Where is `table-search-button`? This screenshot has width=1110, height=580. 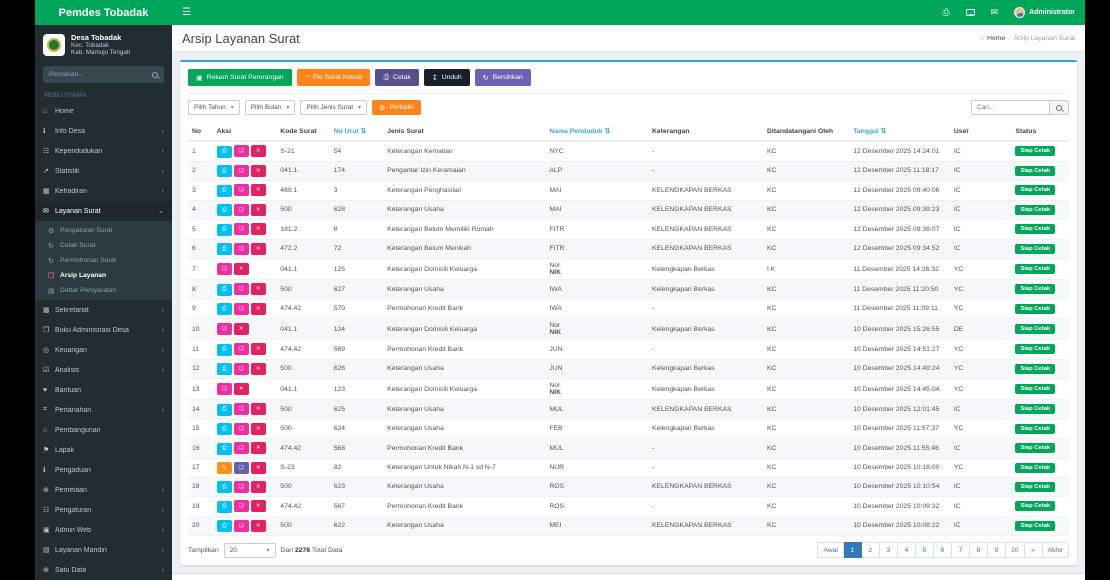 table-search-button is located at coordinates (1059, 107).